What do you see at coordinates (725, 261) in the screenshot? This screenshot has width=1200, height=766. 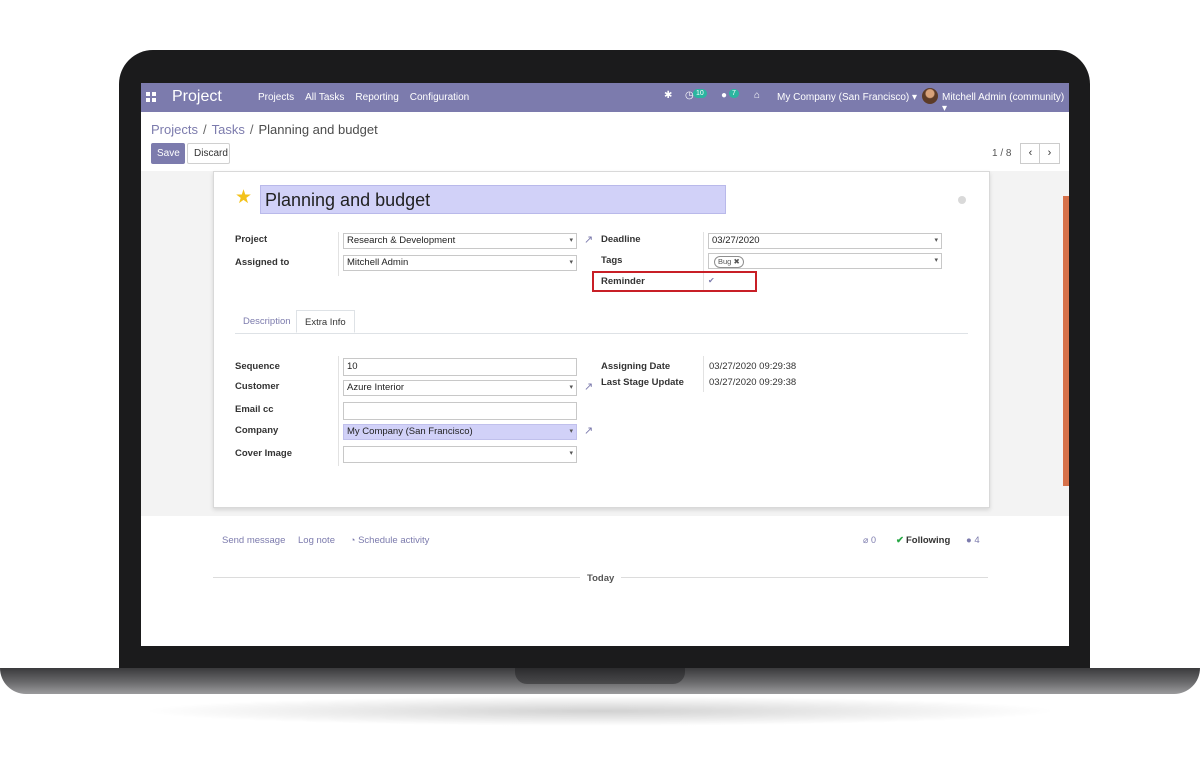 I see `tag-label: Bug` at bounding box center [725, 261].